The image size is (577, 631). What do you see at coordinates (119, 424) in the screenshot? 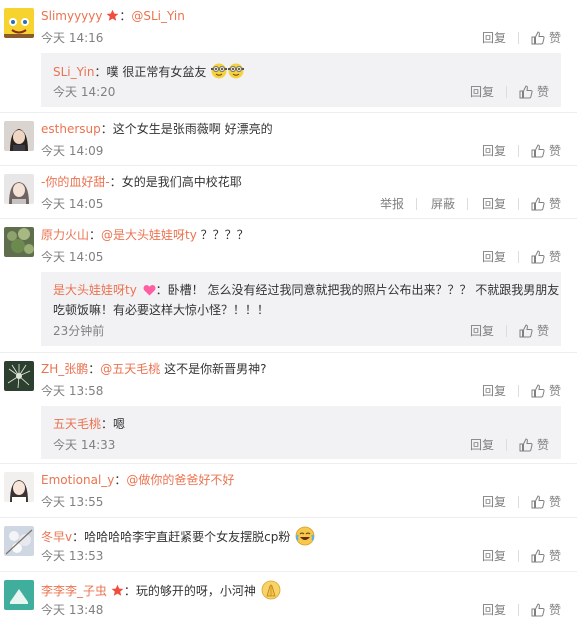
I see `reply-text: 嗯` at bounding box center [119, 424].